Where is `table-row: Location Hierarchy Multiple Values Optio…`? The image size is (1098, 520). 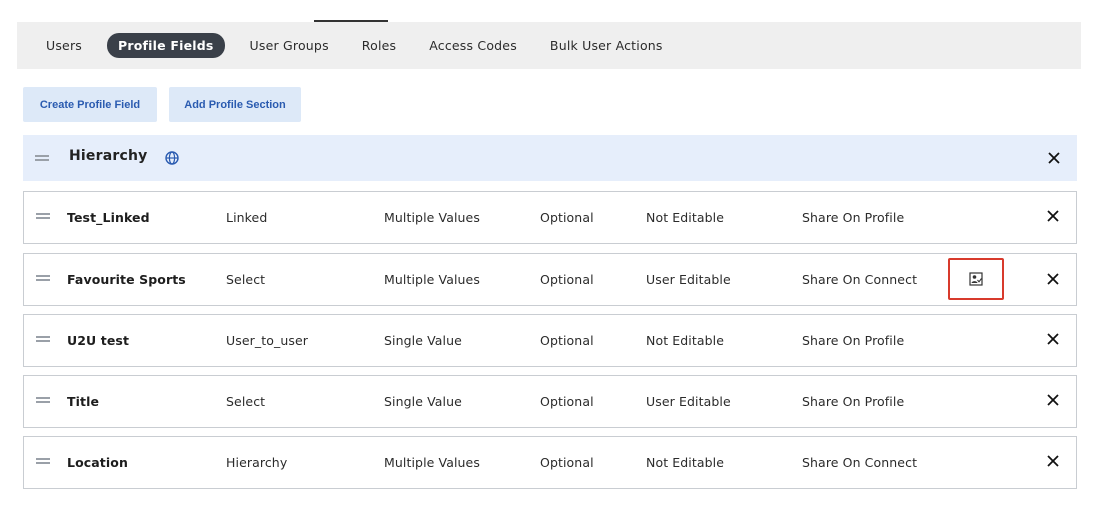 table-row: Location Hierarchy Multiple Values Optio… is located at coordinates (550, 462).